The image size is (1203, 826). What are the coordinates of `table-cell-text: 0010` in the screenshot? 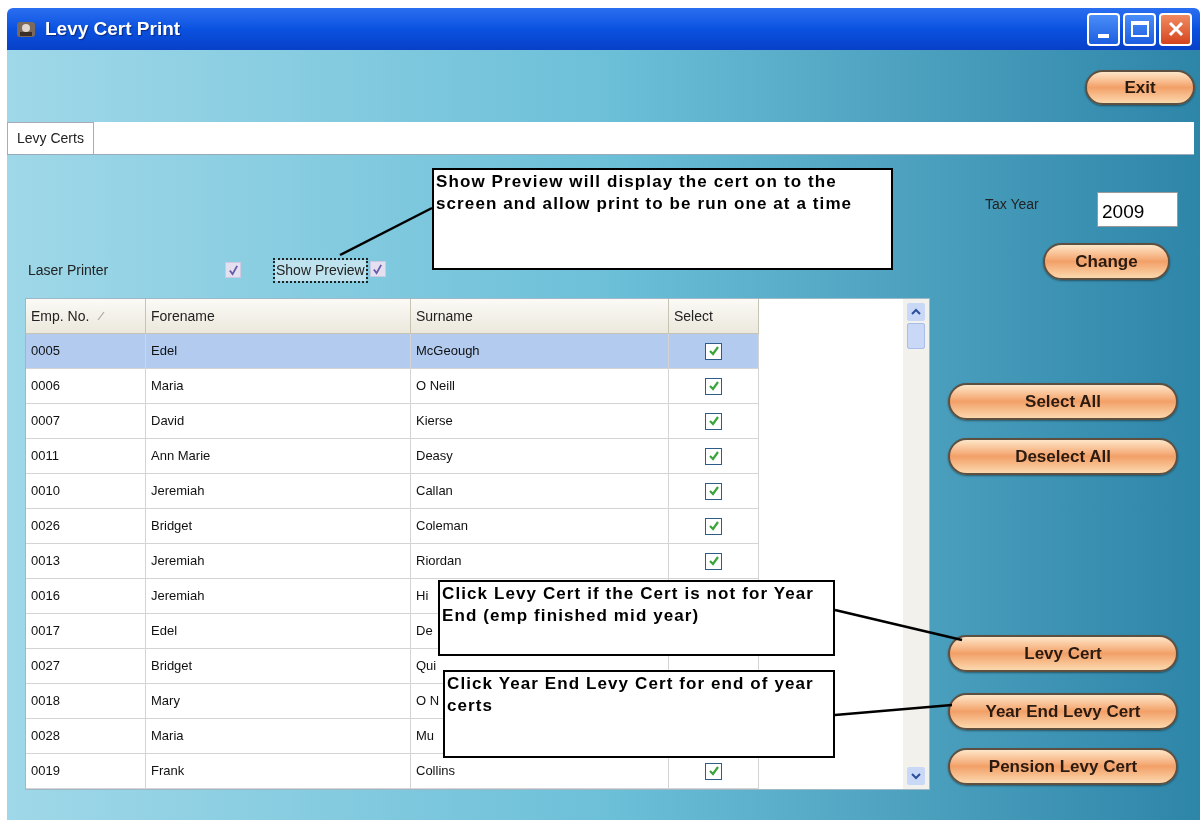 It's located at (45, 491).